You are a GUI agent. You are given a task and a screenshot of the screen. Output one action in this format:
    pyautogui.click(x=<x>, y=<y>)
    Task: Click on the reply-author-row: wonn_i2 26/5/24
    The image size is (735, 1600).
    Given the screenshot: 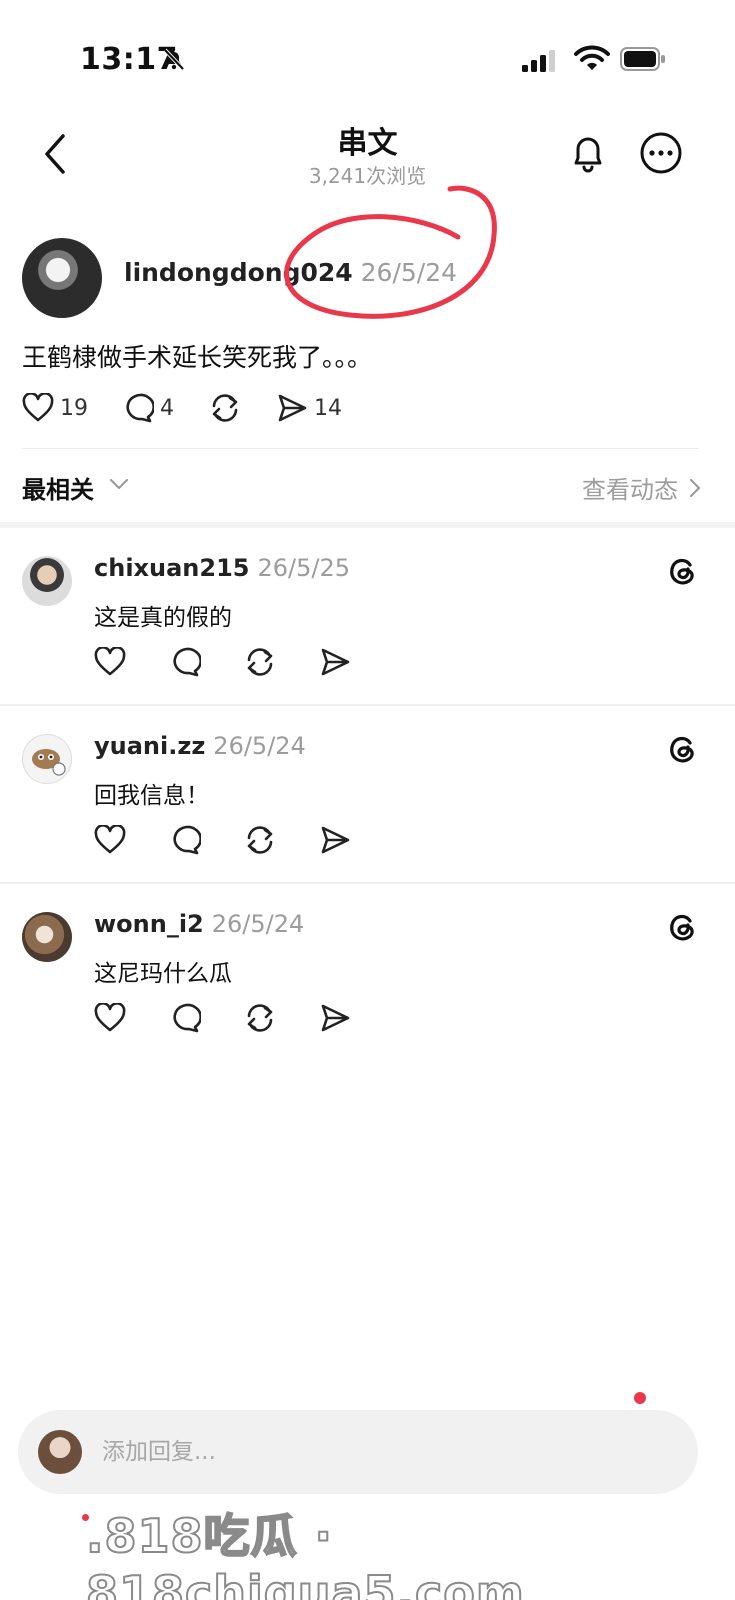 What is the action you would take?
    pyautogui.click(x=199, y=924)
    